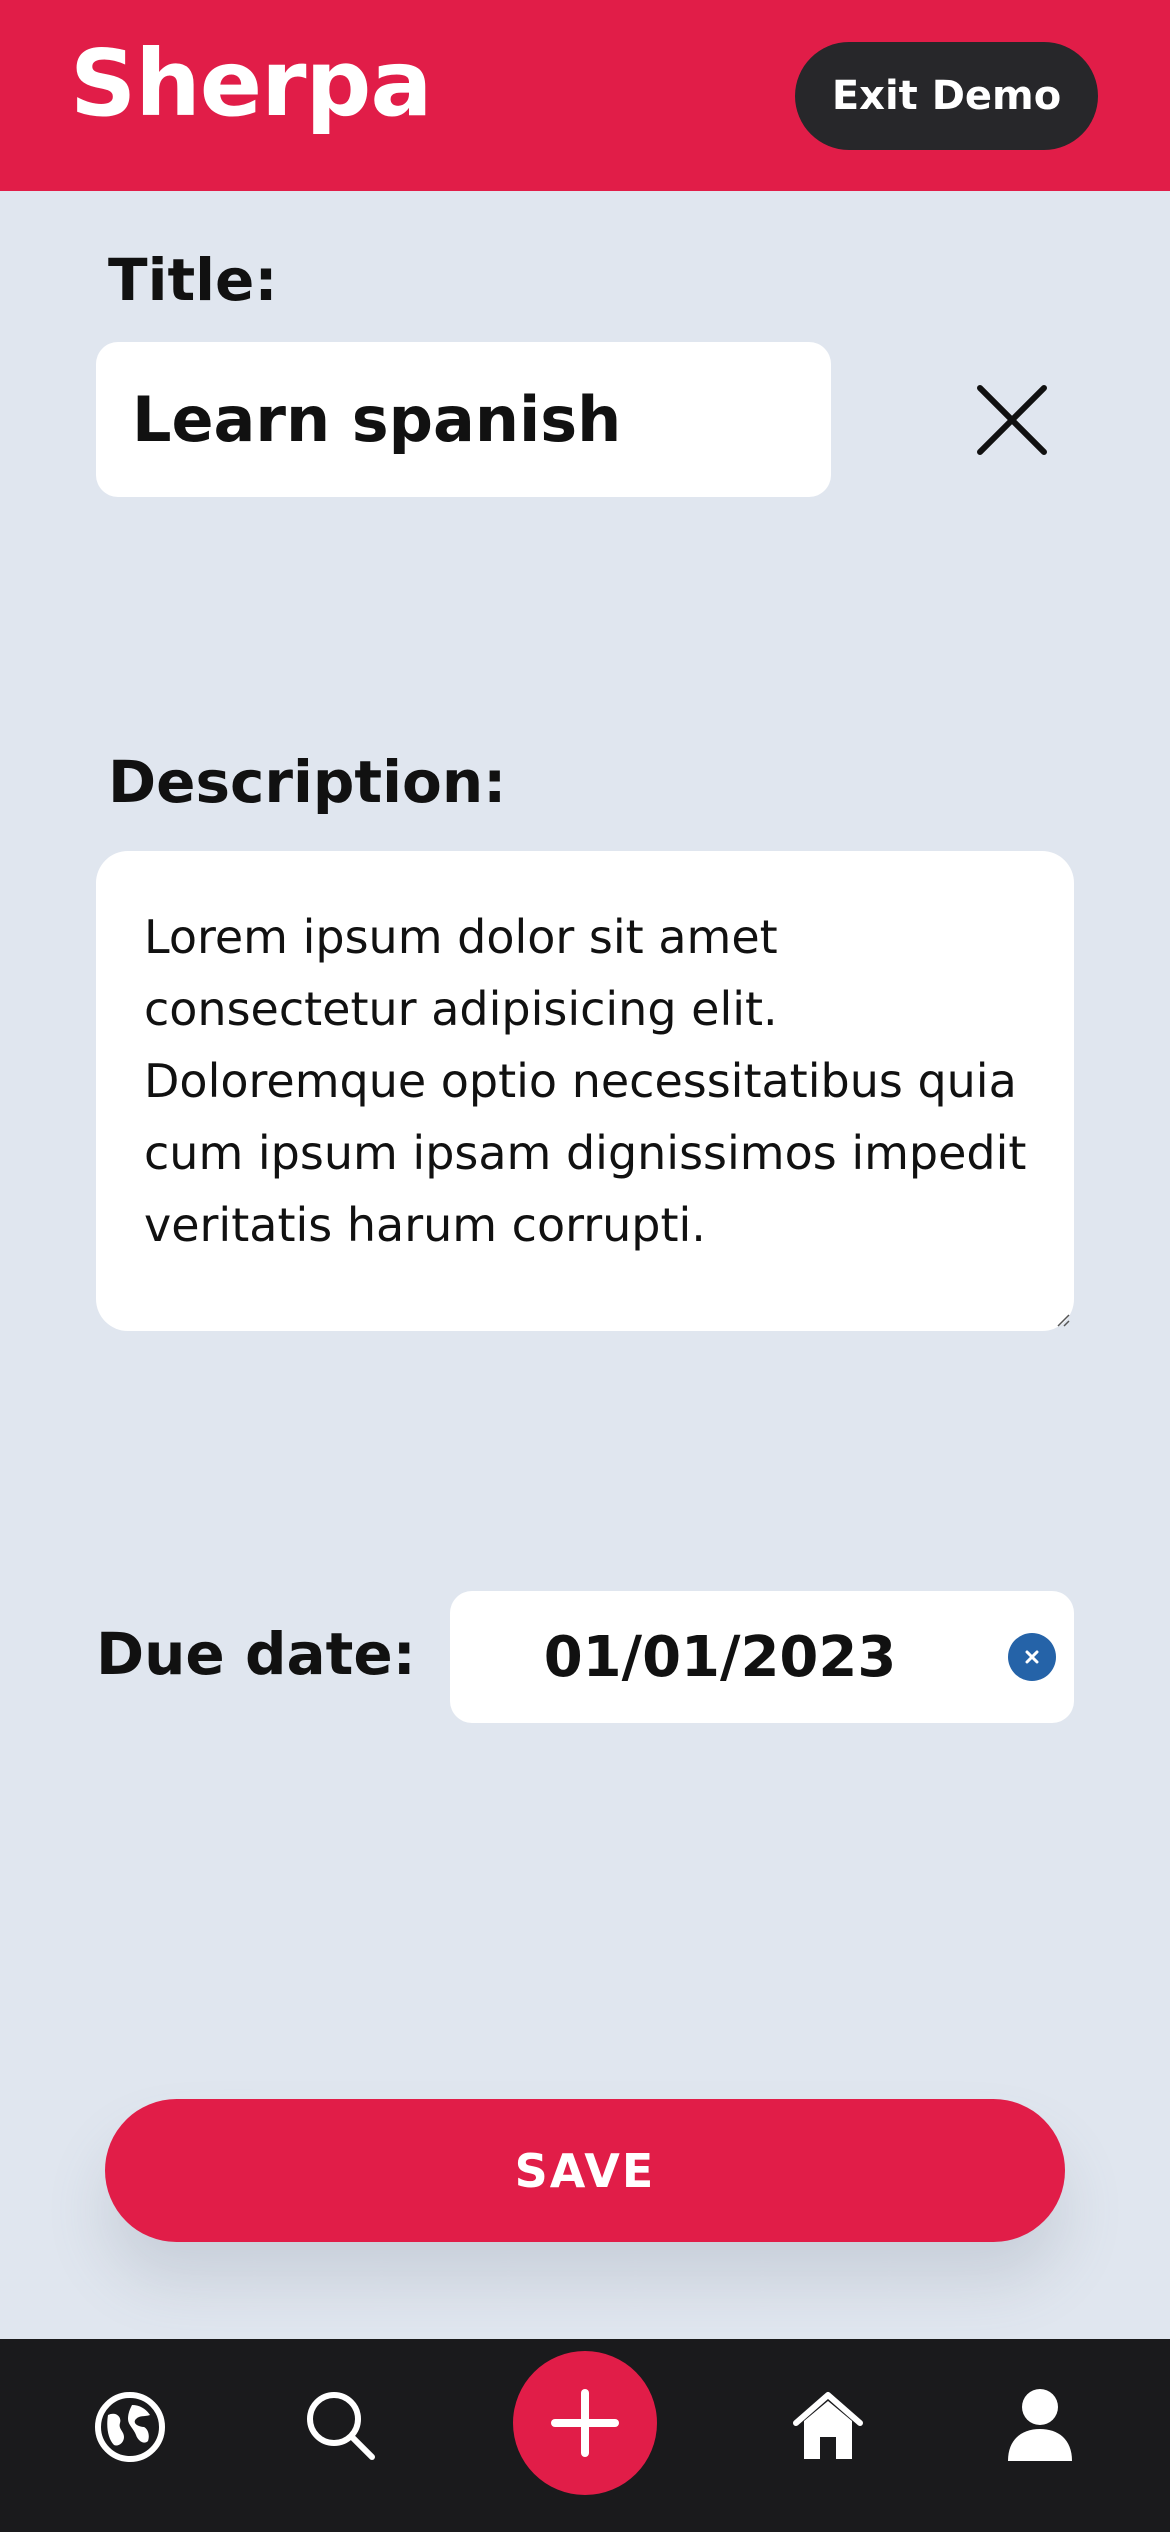 This screenshot has width=1170, height=2532. Describe the element at coordinates (307, 782) in the screenshot. I see `description-label: Description:` at that location.